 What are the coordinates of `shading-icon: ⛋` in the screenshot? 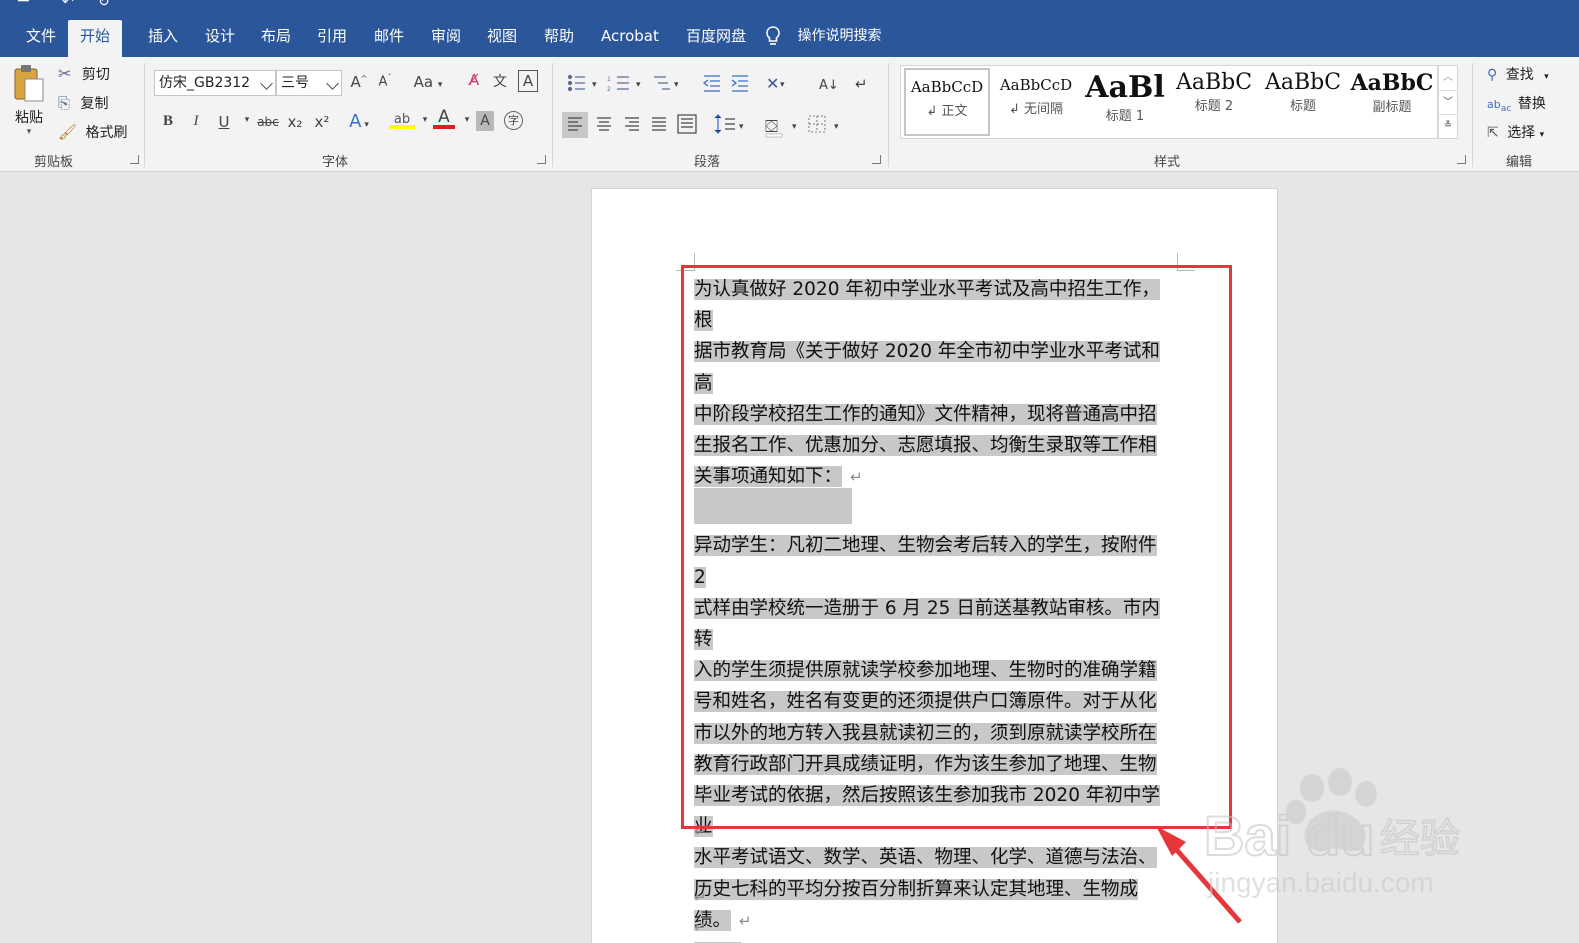 It's located at (774, 127).